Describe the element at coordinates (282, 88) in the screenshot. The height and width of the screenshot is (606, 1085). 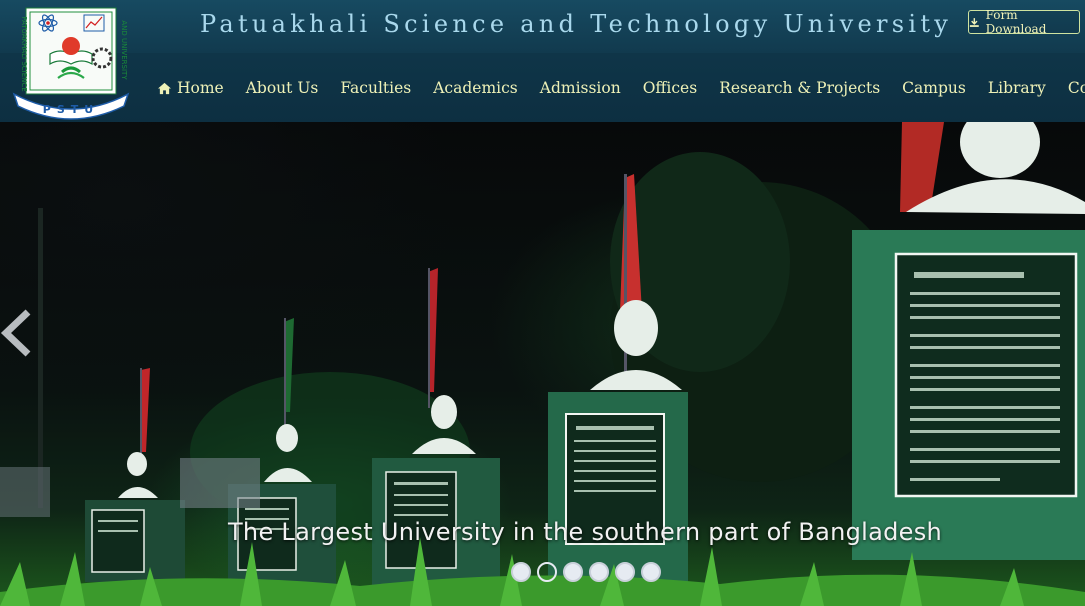
I see `nav-item-about-us: About Us` at that location.